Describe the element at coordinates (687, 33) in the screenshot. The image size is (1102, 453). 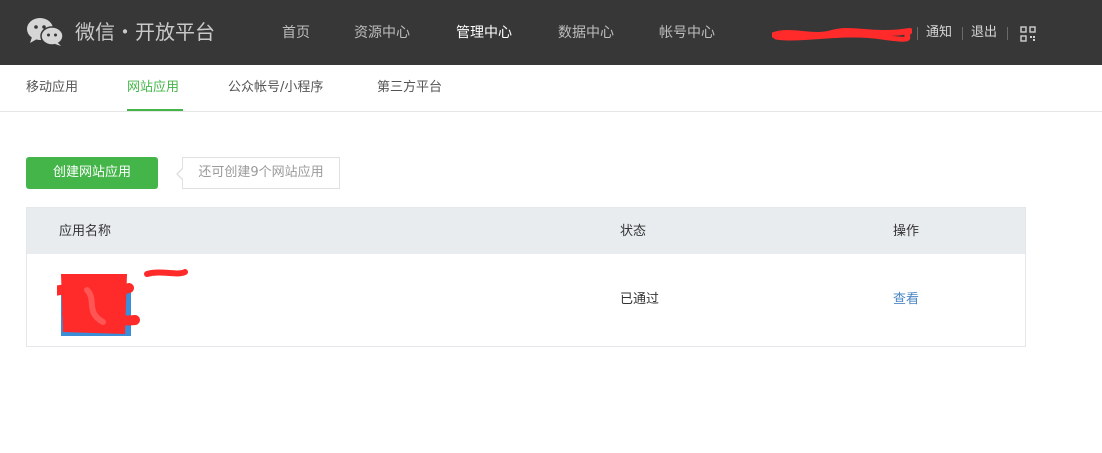
I see `nav-account-center: 帐号中心` at that location.